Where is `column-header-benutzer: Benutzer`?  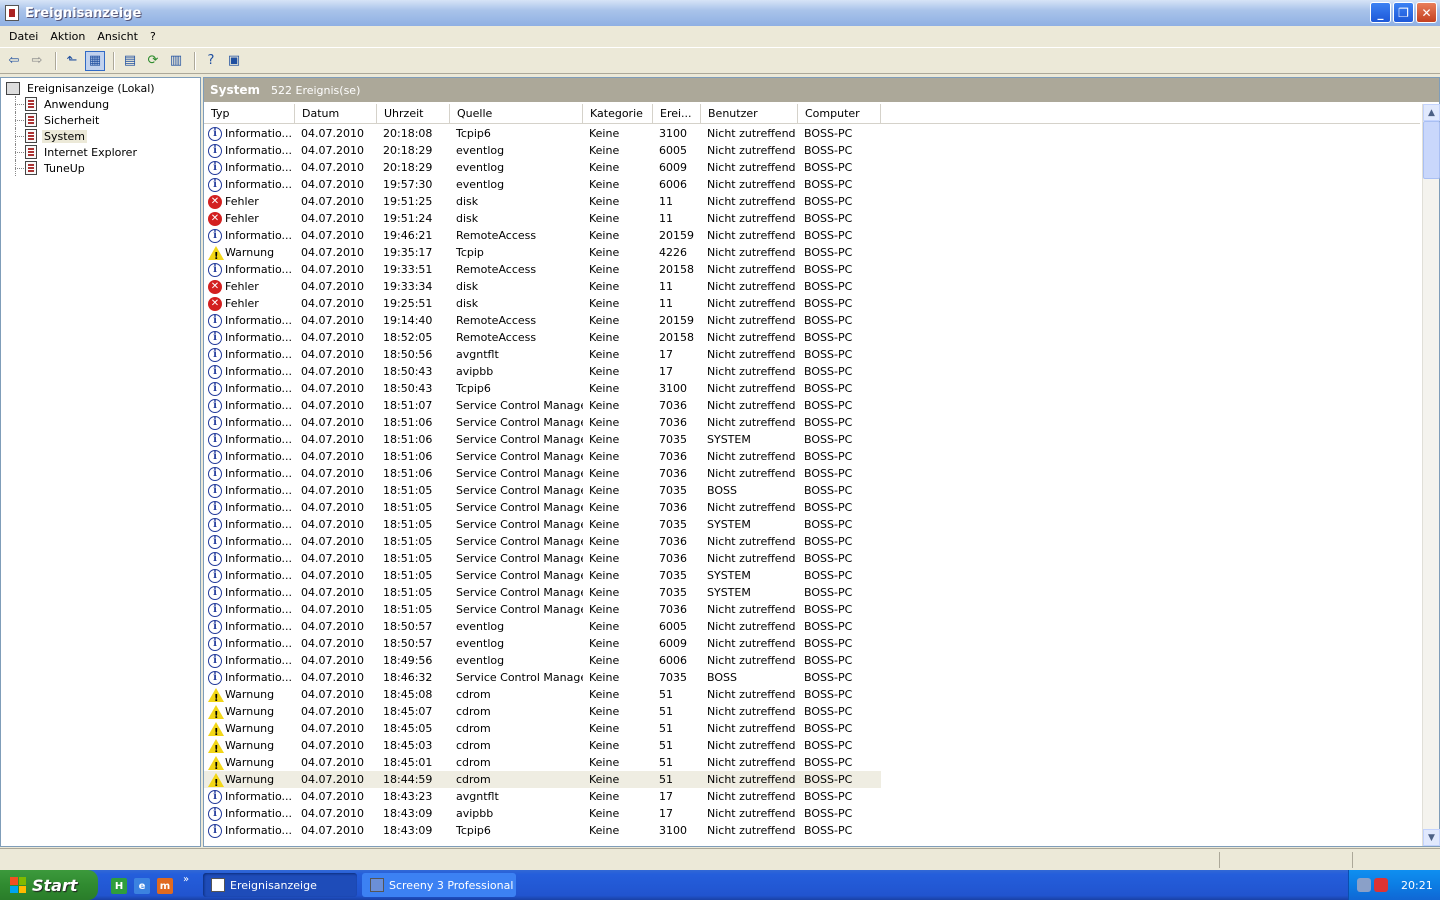
column-header-benutzer: Benutzer is located at coordinates (749, 114).